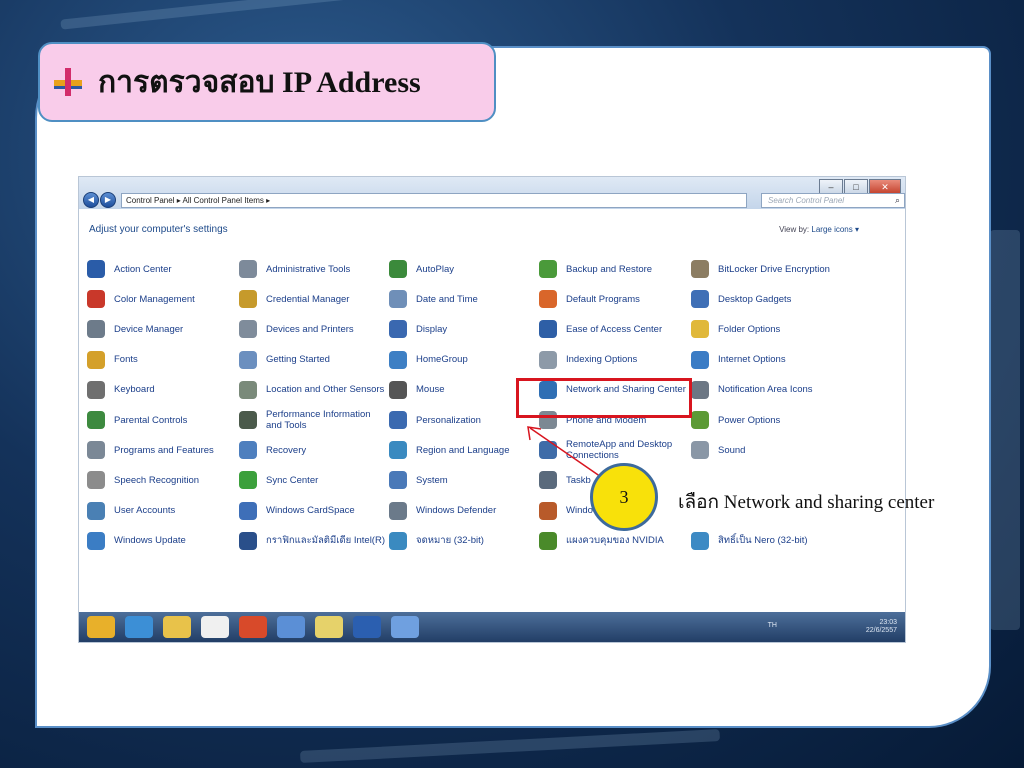 This screenshot has height=768, width=1024. What do you see at coordinates (298, 360) in the screenshot?
I see `control-panel-item-label: Getting Started` at bounding box center [298, 360].